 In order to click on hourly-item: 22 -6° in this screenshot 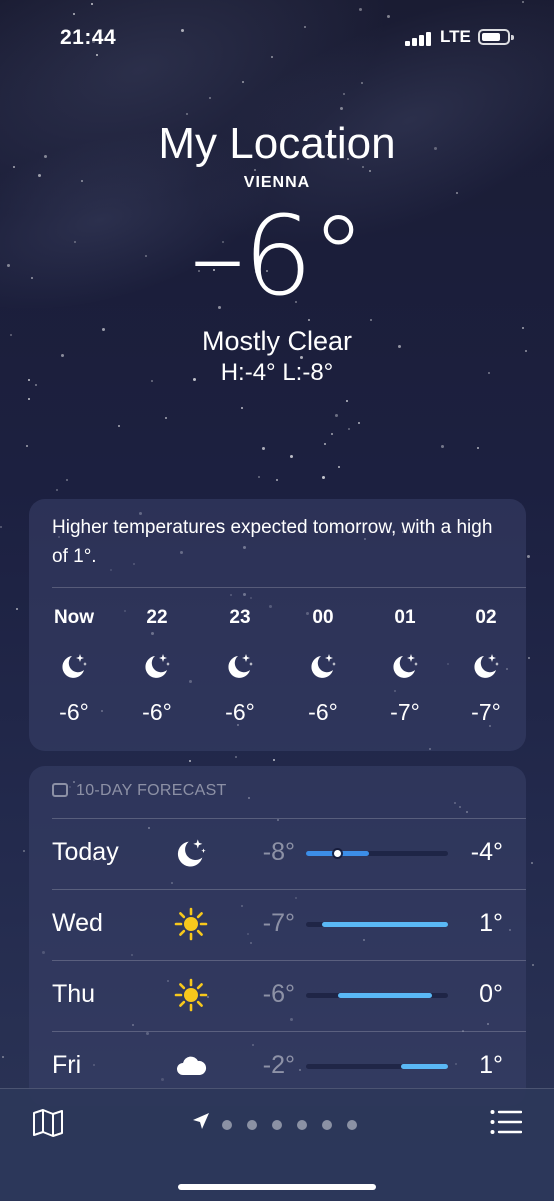, I will do `click(157, 667)`.